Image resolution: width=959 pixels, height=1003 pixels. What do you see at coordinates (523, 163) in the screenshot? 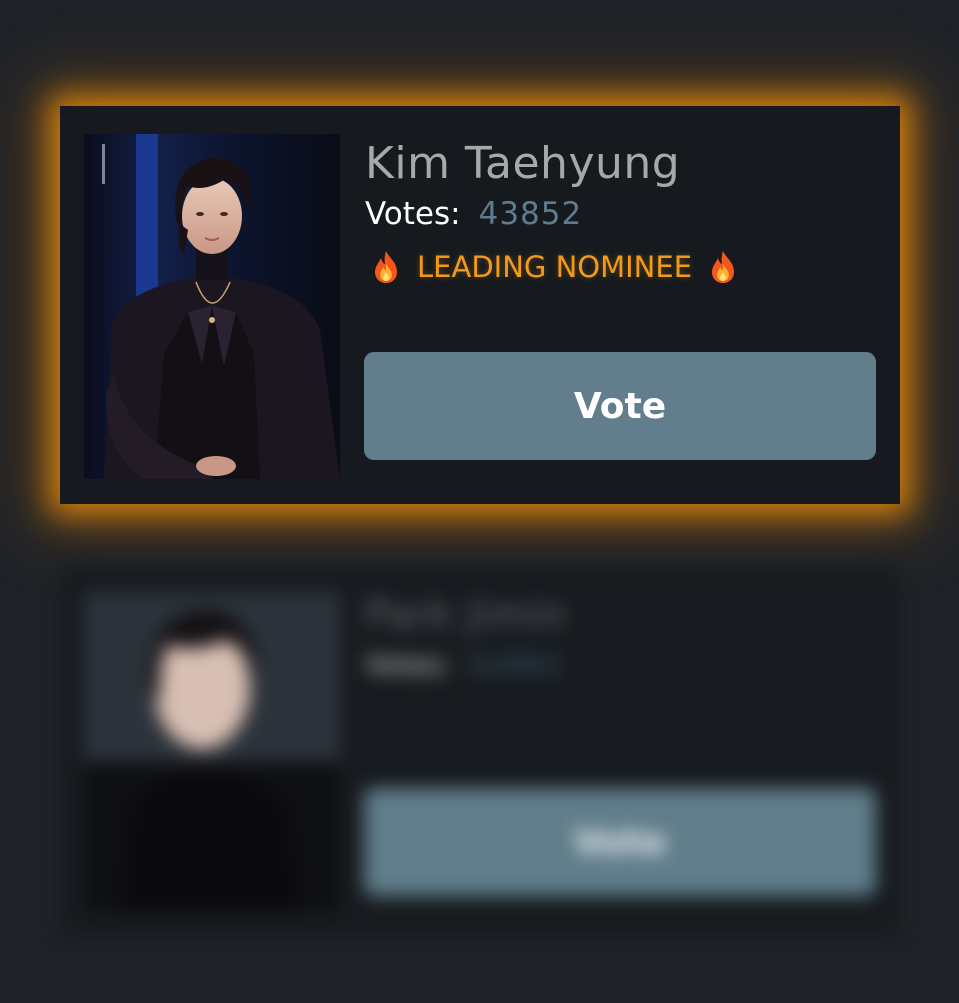
I see `nominee-name: Kim Taehyung` at bounding box center [523, 163].